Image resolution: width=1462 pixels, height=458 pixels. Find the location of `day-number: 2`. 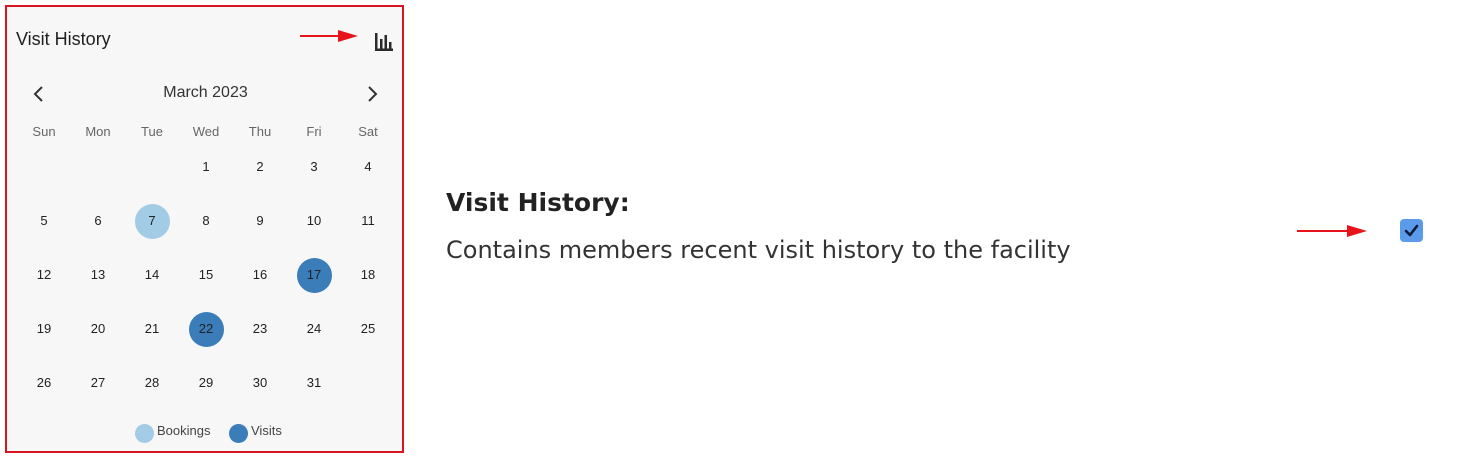

day-number: 2 is located at coordinates (260, 166).